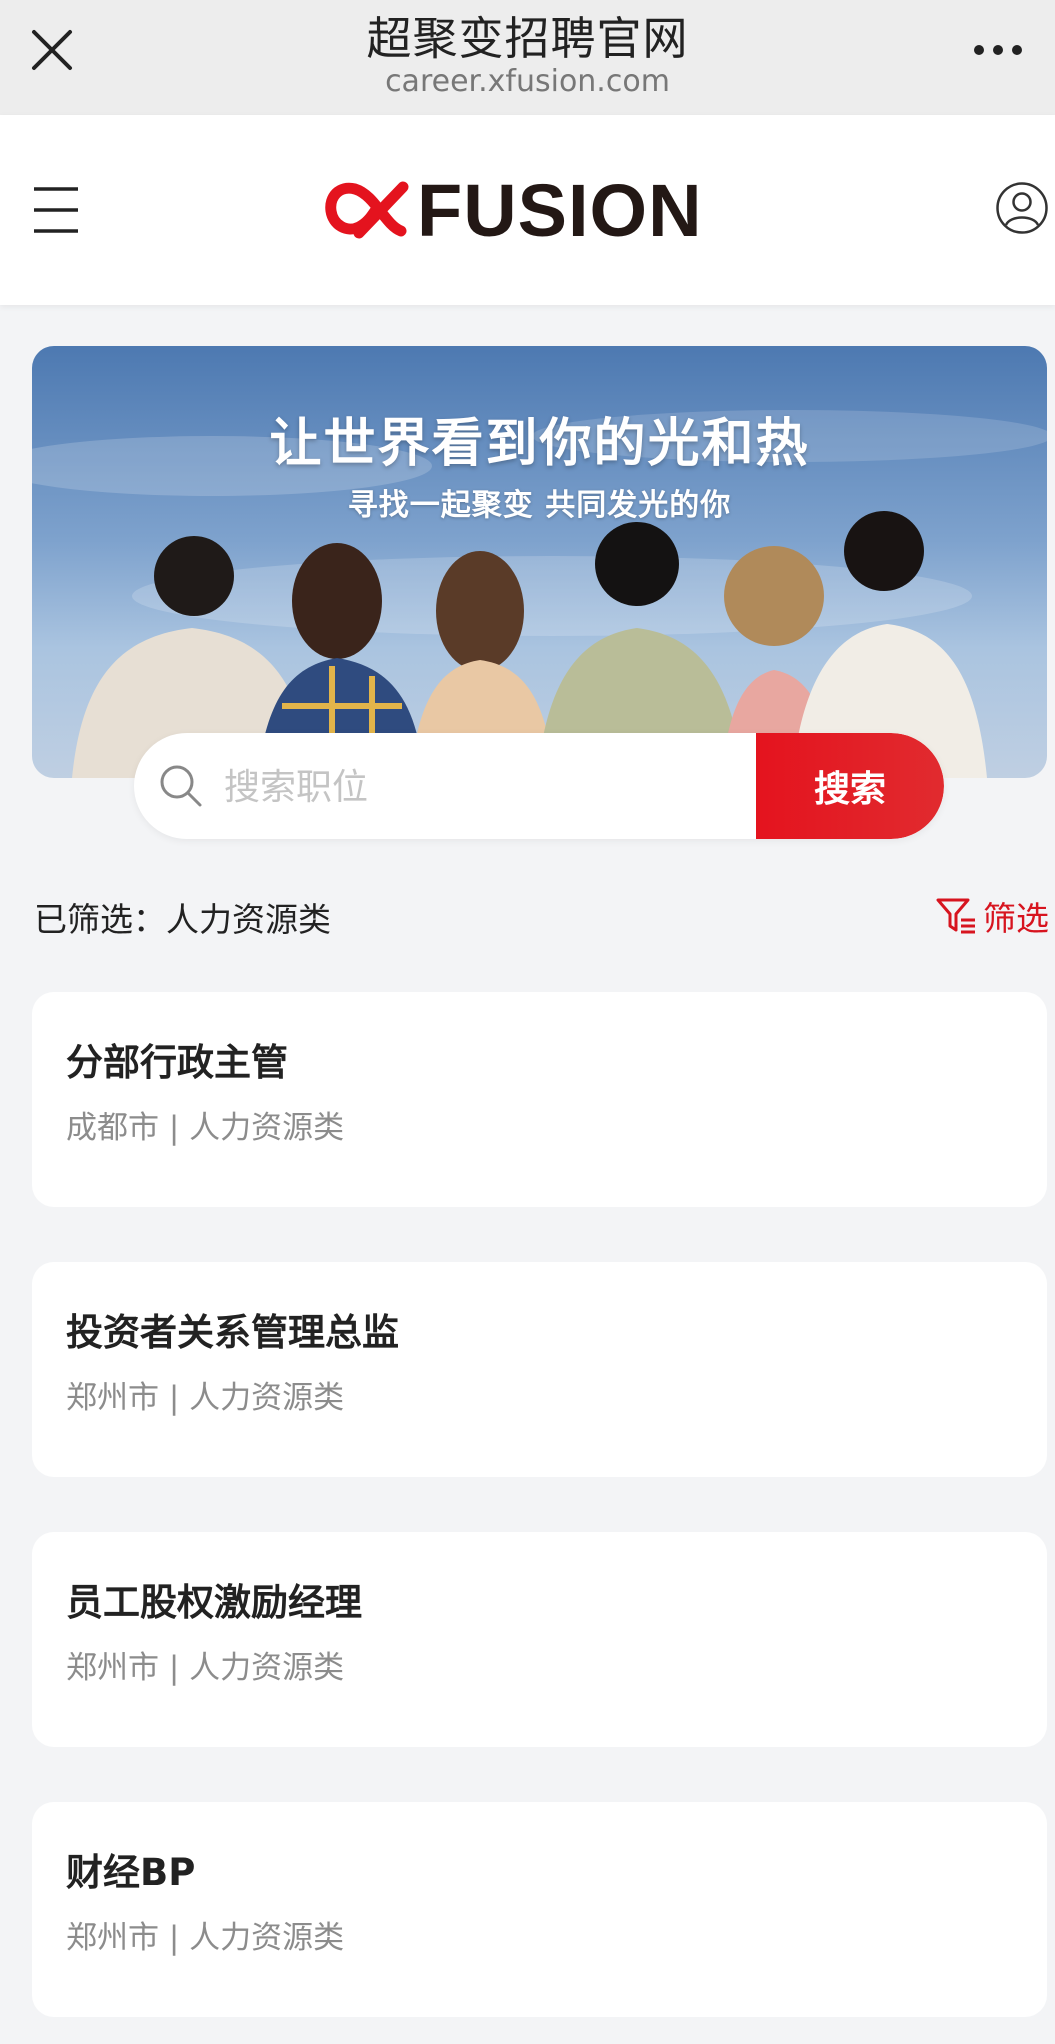  Describe the element at coordinates (205, 1128) in the screenshot. I see `job-meta: 成都市 | 人力资源类` at that location.